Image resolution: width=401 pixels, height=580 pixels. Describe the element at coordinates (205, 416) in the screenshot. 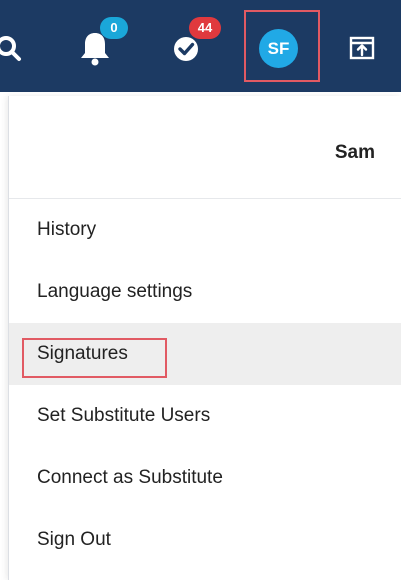

I see `menu-item-set-substitute-users: Set Substitute Users` at that location.